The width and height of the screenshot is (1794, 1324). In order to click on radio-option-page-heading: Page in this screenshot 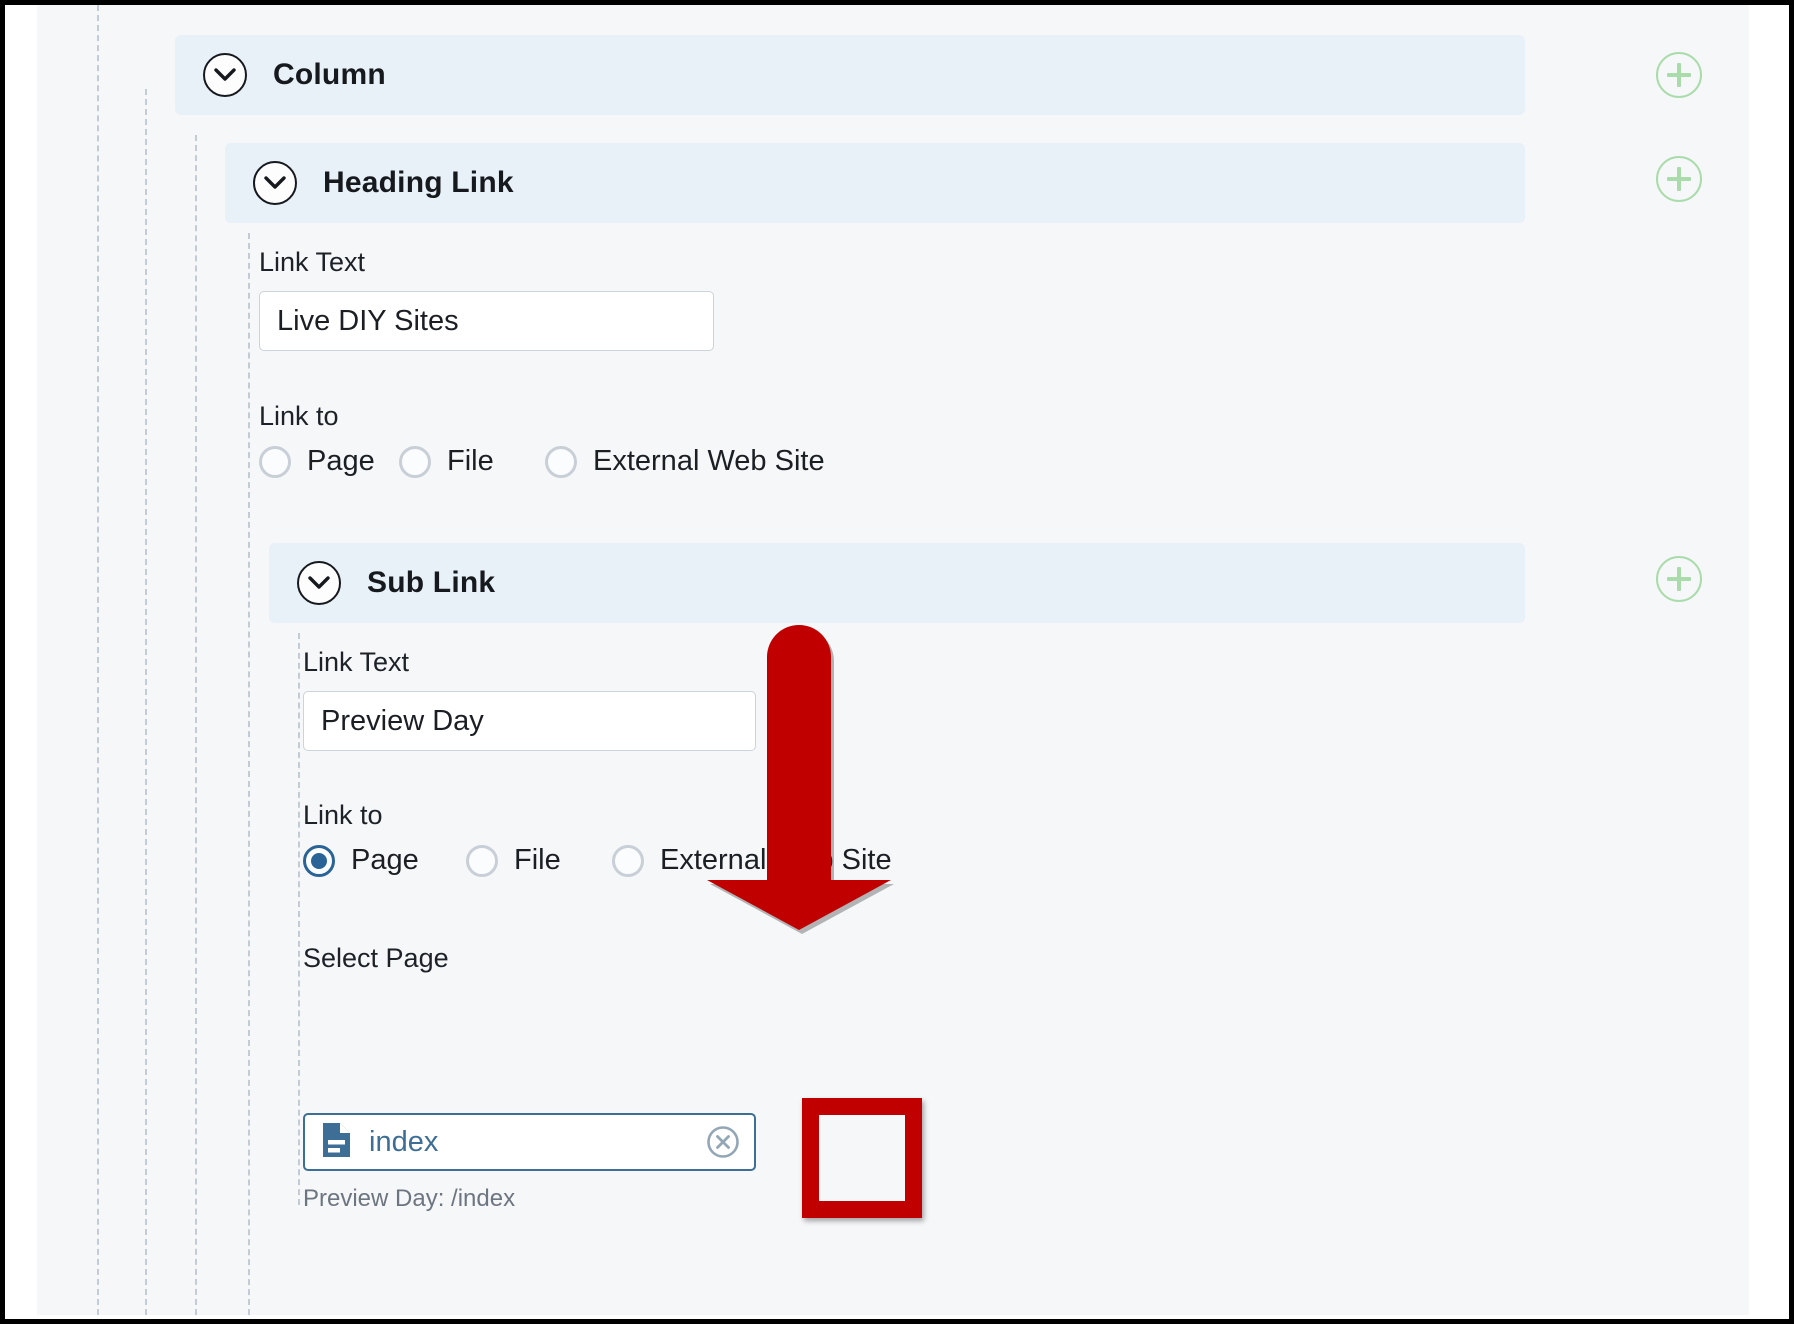, I will do `click(329, 461)`.